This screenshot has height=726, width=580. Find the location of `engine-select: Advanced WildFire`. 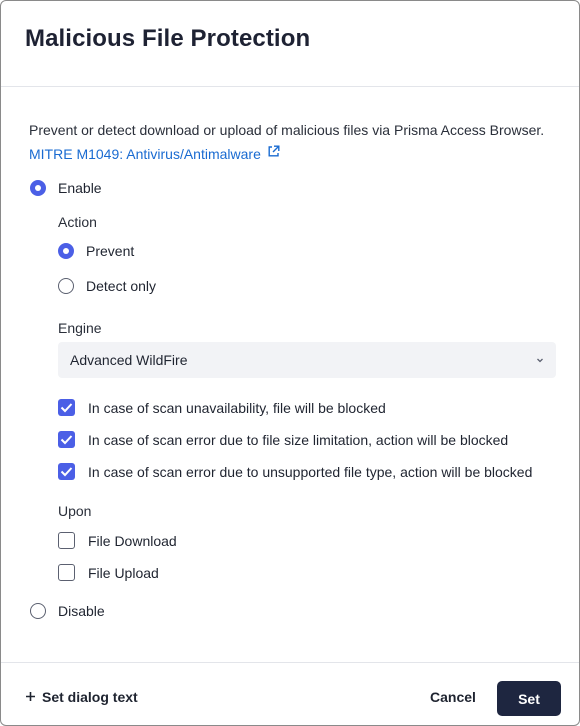

engine-select: Advanced WildFire is located at coordinates (307, 360).